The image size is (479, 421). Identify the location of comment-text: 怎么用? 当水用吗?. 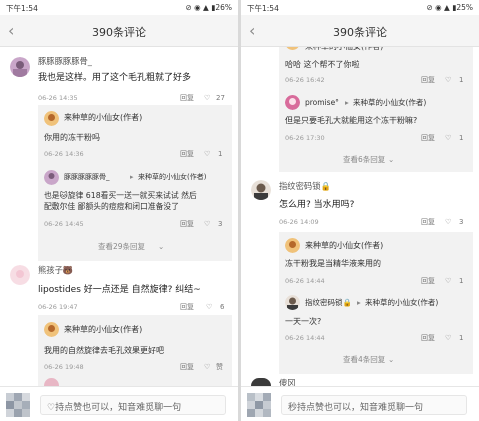
(317, 205).